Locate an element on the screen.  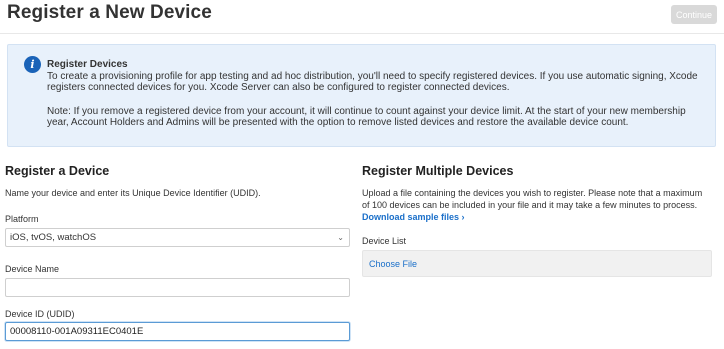
chevron-down-icon: ⌄ is located at coordinates (340, 237).